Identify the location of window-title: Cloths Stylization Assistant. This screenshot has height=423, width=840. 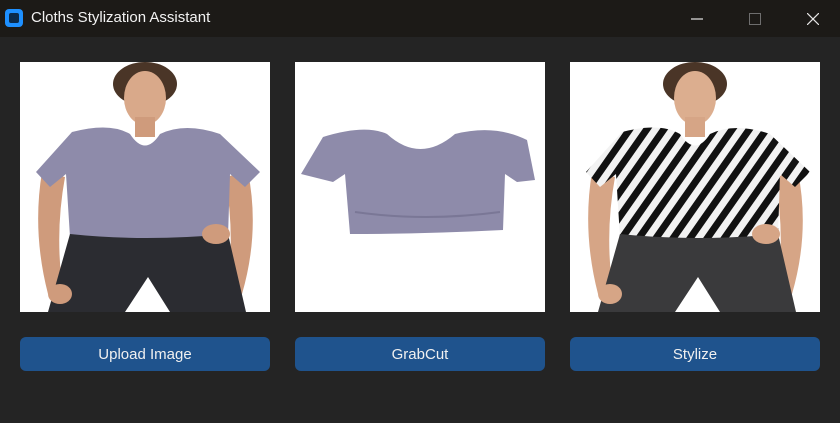
(121, 17).